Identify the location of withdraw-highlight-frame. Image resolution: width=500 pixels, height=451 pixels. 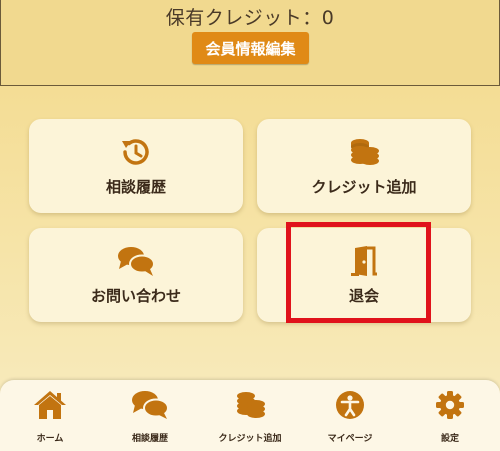
(358, 272).